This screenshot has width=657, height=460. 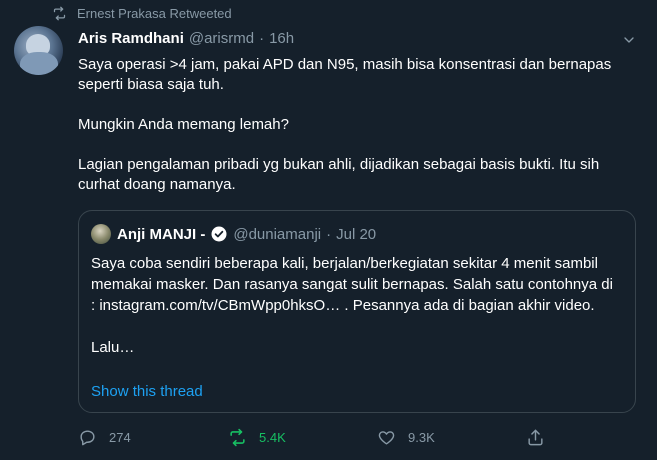 I want to click on tweet-paragraph: Mungkin Anda memang lemah?, so click(x=183, y=124).